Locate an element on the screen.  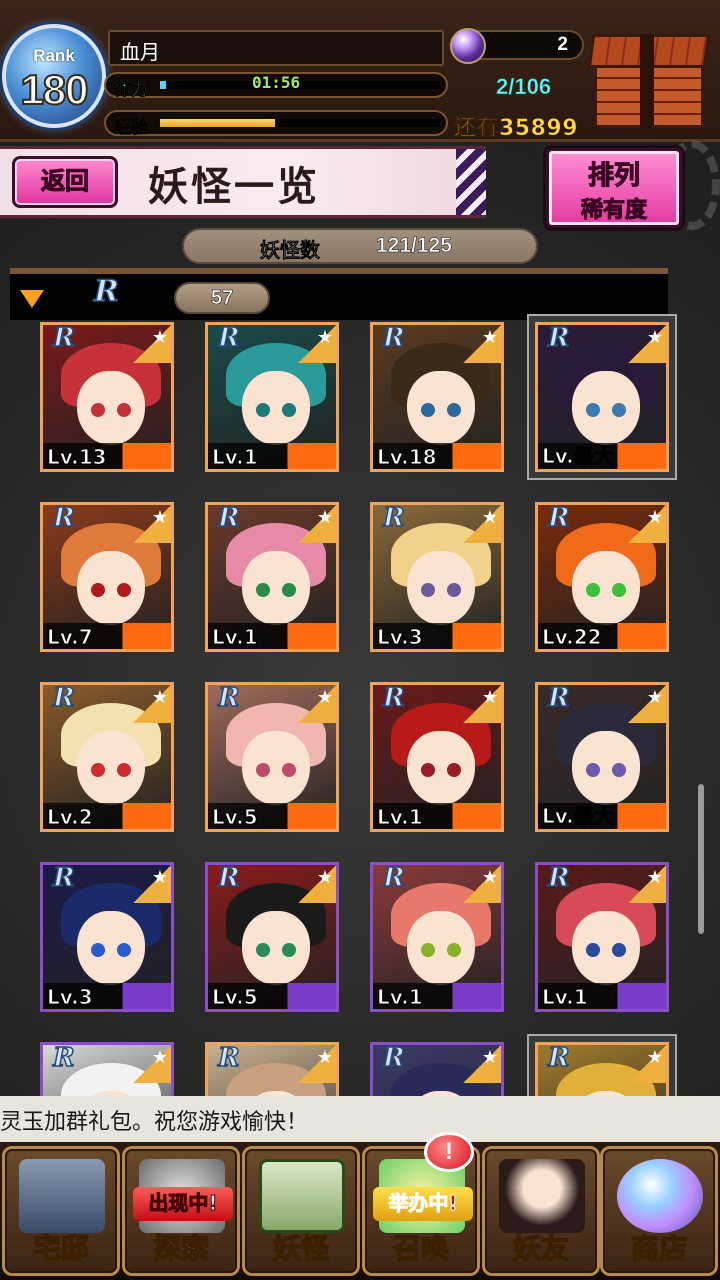
yokai-card: ★ R Lv.7 is located at coordinates (107, 577).